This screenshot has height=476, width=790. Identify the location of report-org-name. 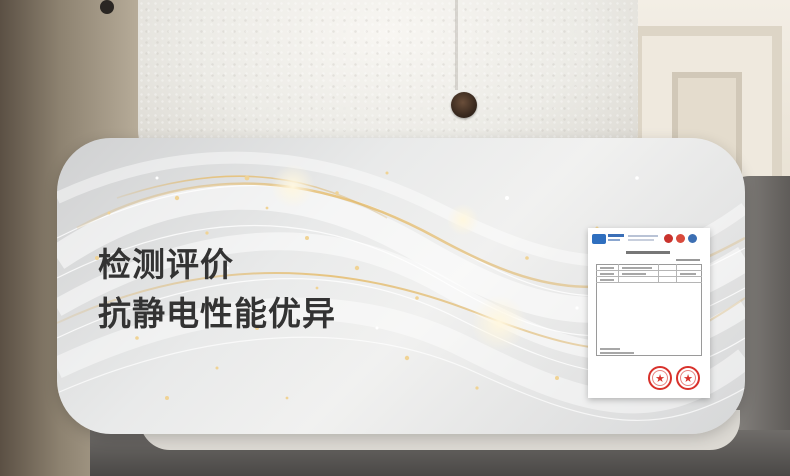
(616, 235).